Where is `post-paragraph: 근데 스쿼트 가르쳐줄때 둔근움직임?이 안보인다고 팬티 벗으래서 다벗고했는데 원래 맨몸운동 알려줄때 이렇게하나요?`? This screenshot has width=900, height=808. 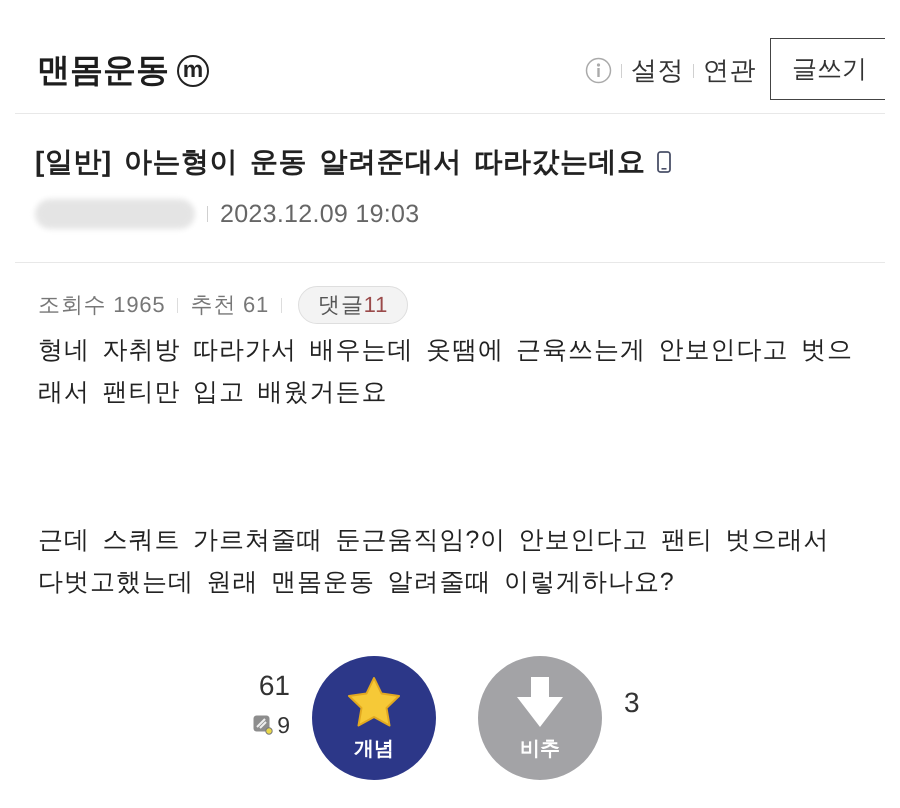
post-paragraph: 근데 스쿼트 가르쳐줄때 둔근움직임?이 안보인다고 팬티 벗으래서 다벗고했는데 원래 맨몸운동 알려줄때 이렇게하나요? is located at coordinates (434, 561).